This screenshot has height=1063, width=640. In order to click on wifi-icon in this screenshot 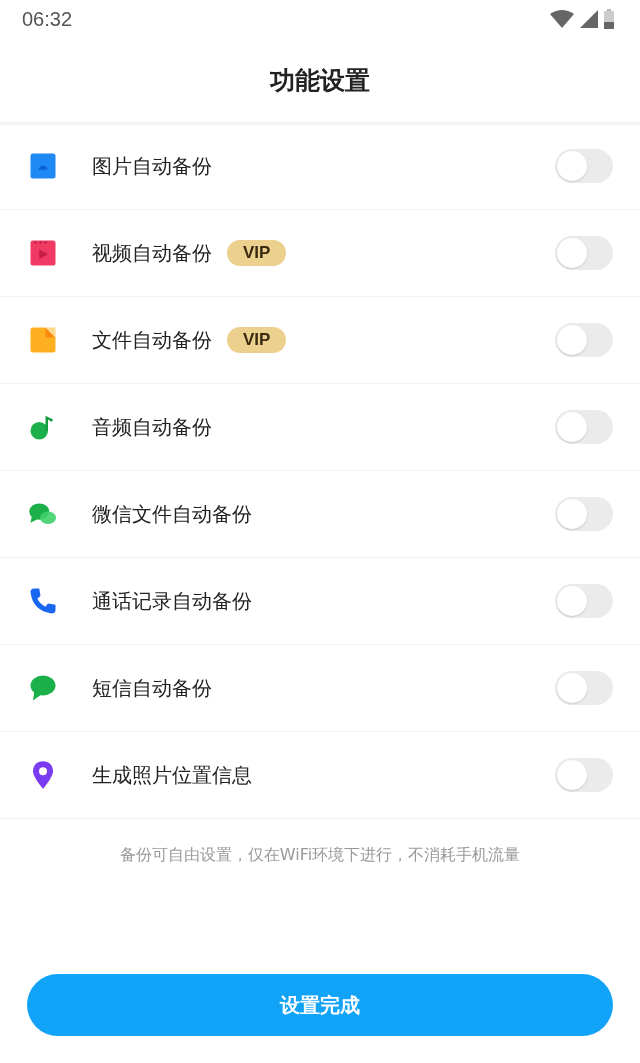, I will do `click(562, 19)`.